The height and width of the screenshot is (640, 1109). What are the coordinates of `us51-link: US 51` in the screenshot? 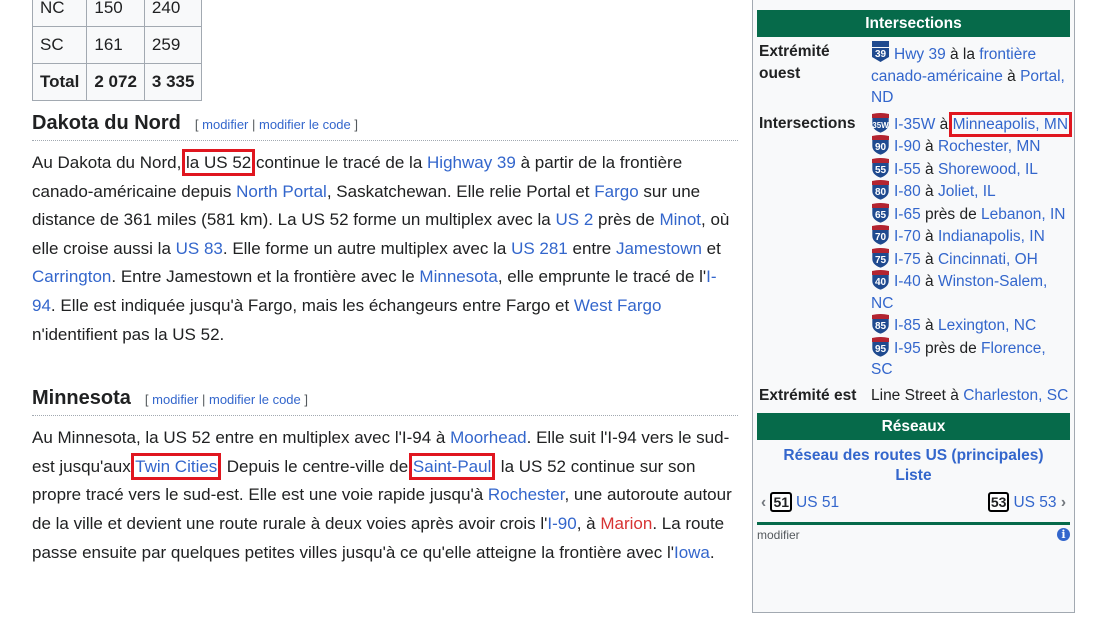 It's located at (817, 502).